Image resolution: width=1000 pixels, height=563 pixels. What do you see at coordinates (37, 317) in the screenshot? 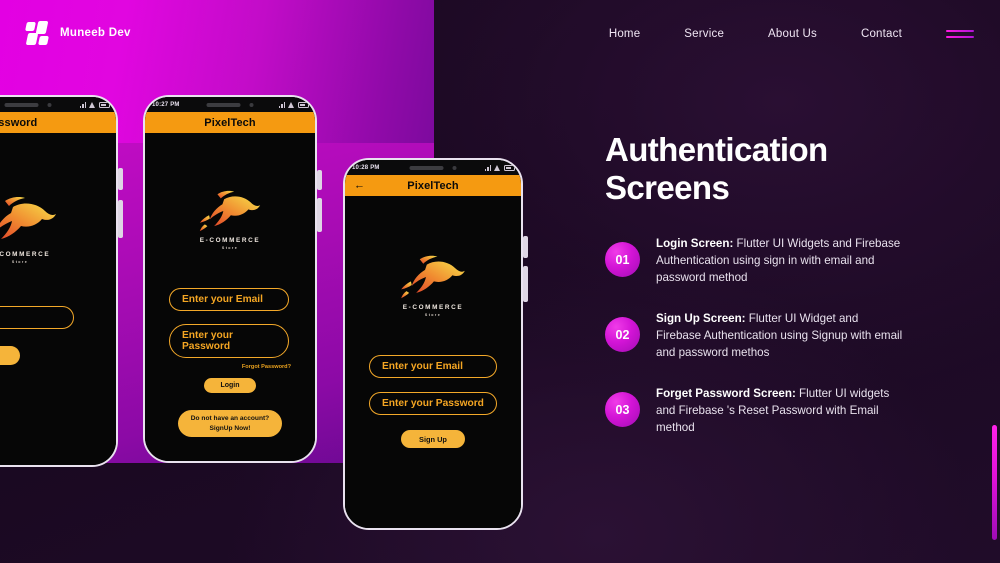
I see `email-input-field: r Email` at bounding box center [37, 317].